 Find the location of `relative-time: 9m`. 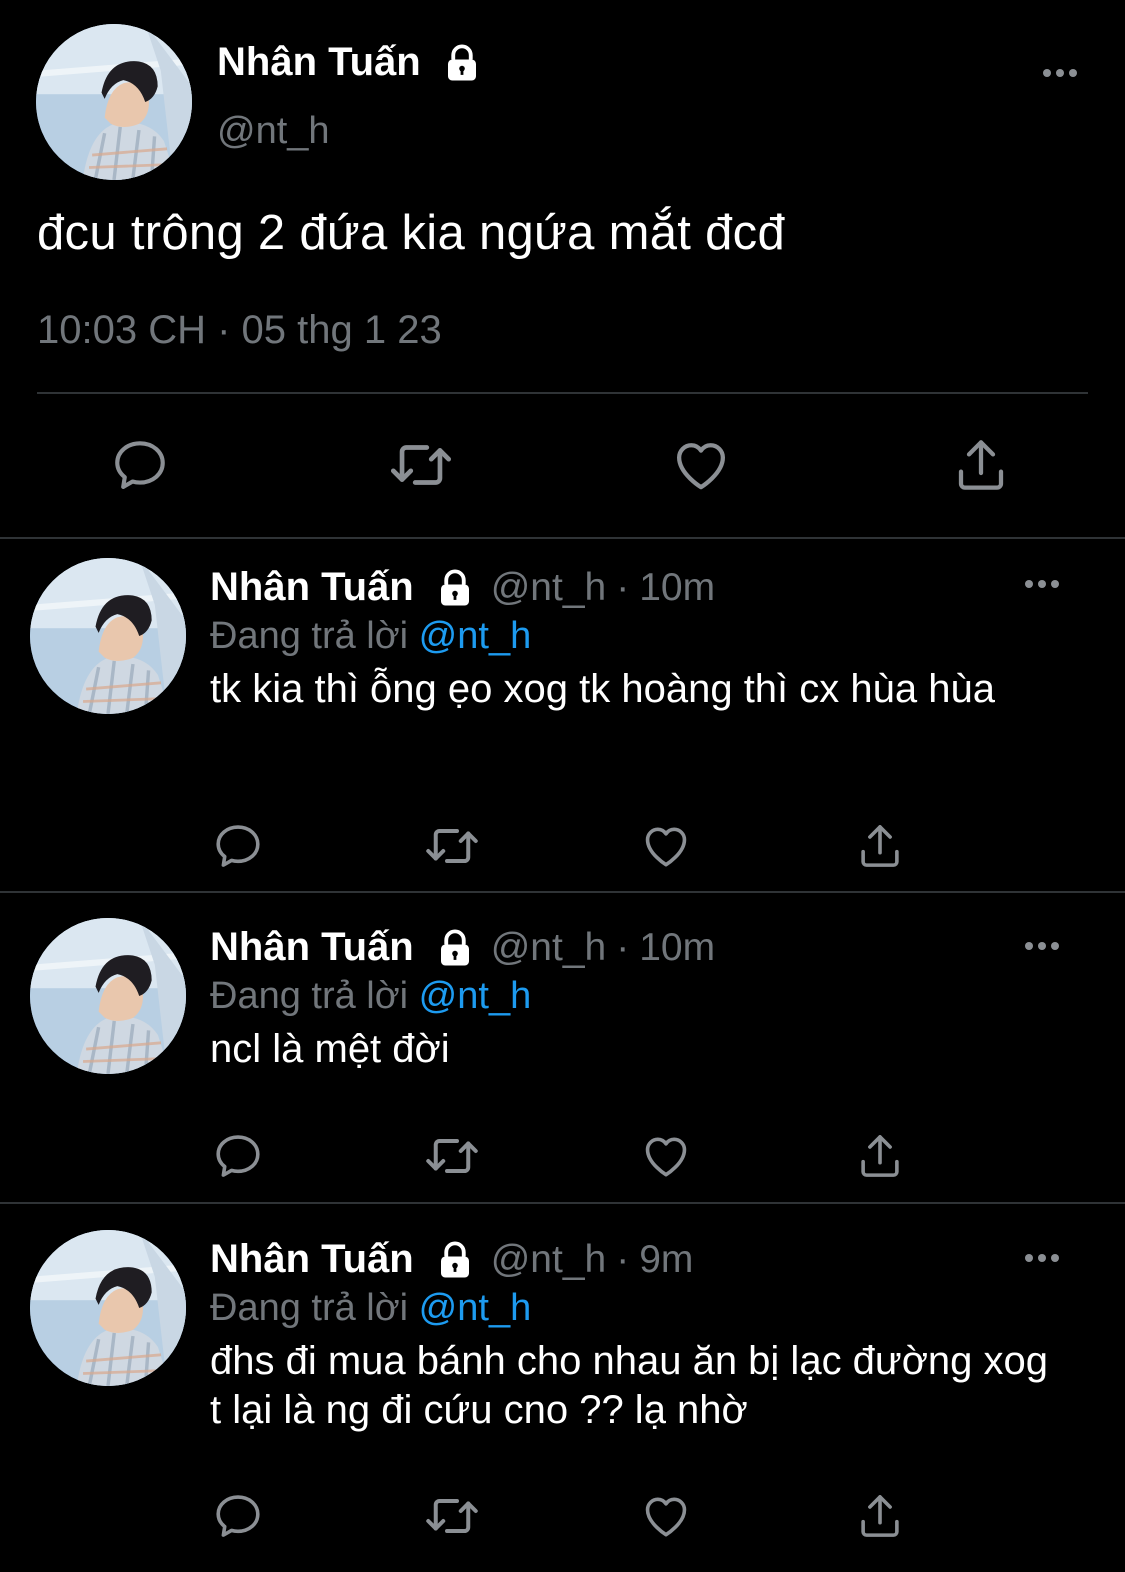

relative-time: 9m is located at coordinates (666, 1260).